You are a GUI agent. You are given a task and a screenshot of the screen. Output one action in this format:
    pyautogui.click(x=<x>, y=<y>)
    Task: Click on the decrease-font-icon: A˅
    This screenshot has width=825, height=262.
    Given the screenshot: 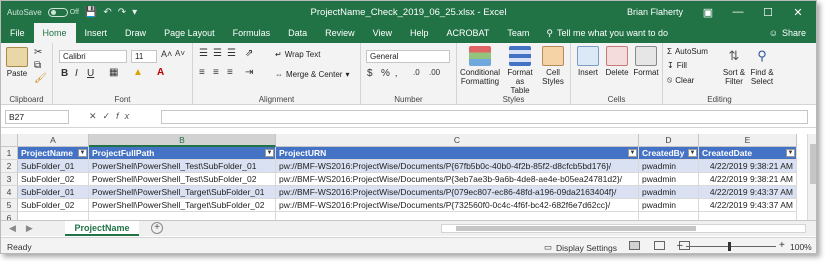 What is the action you would take?
    pyautogui.click(x=180, y=53)
    